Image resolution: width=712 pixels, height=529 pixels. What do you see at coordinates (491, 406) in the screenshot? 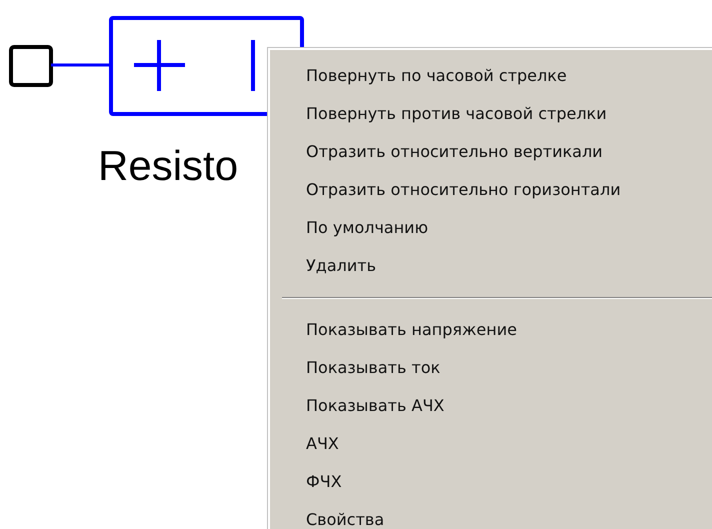
I see `menu-item: Показывать АЧХ` at bounding box center [491, 406].